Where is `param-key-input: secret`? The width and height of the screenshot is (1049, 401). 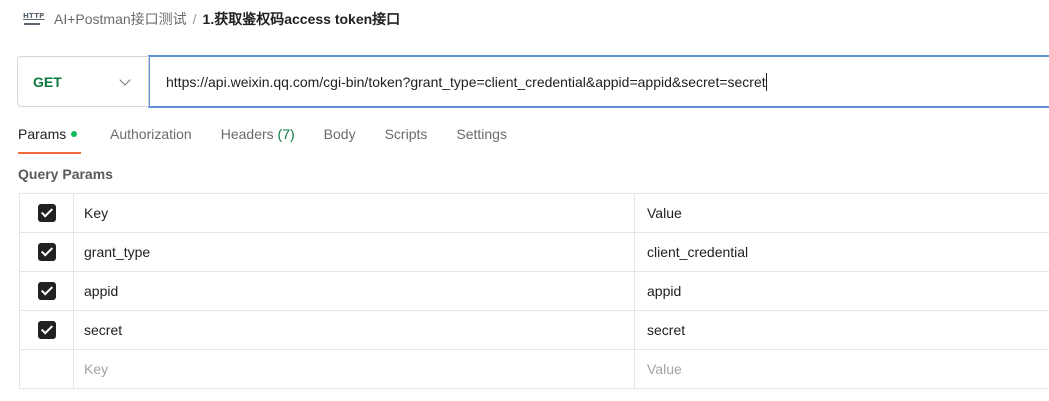 param-key-input: secret is located at coordinates (354, 330).